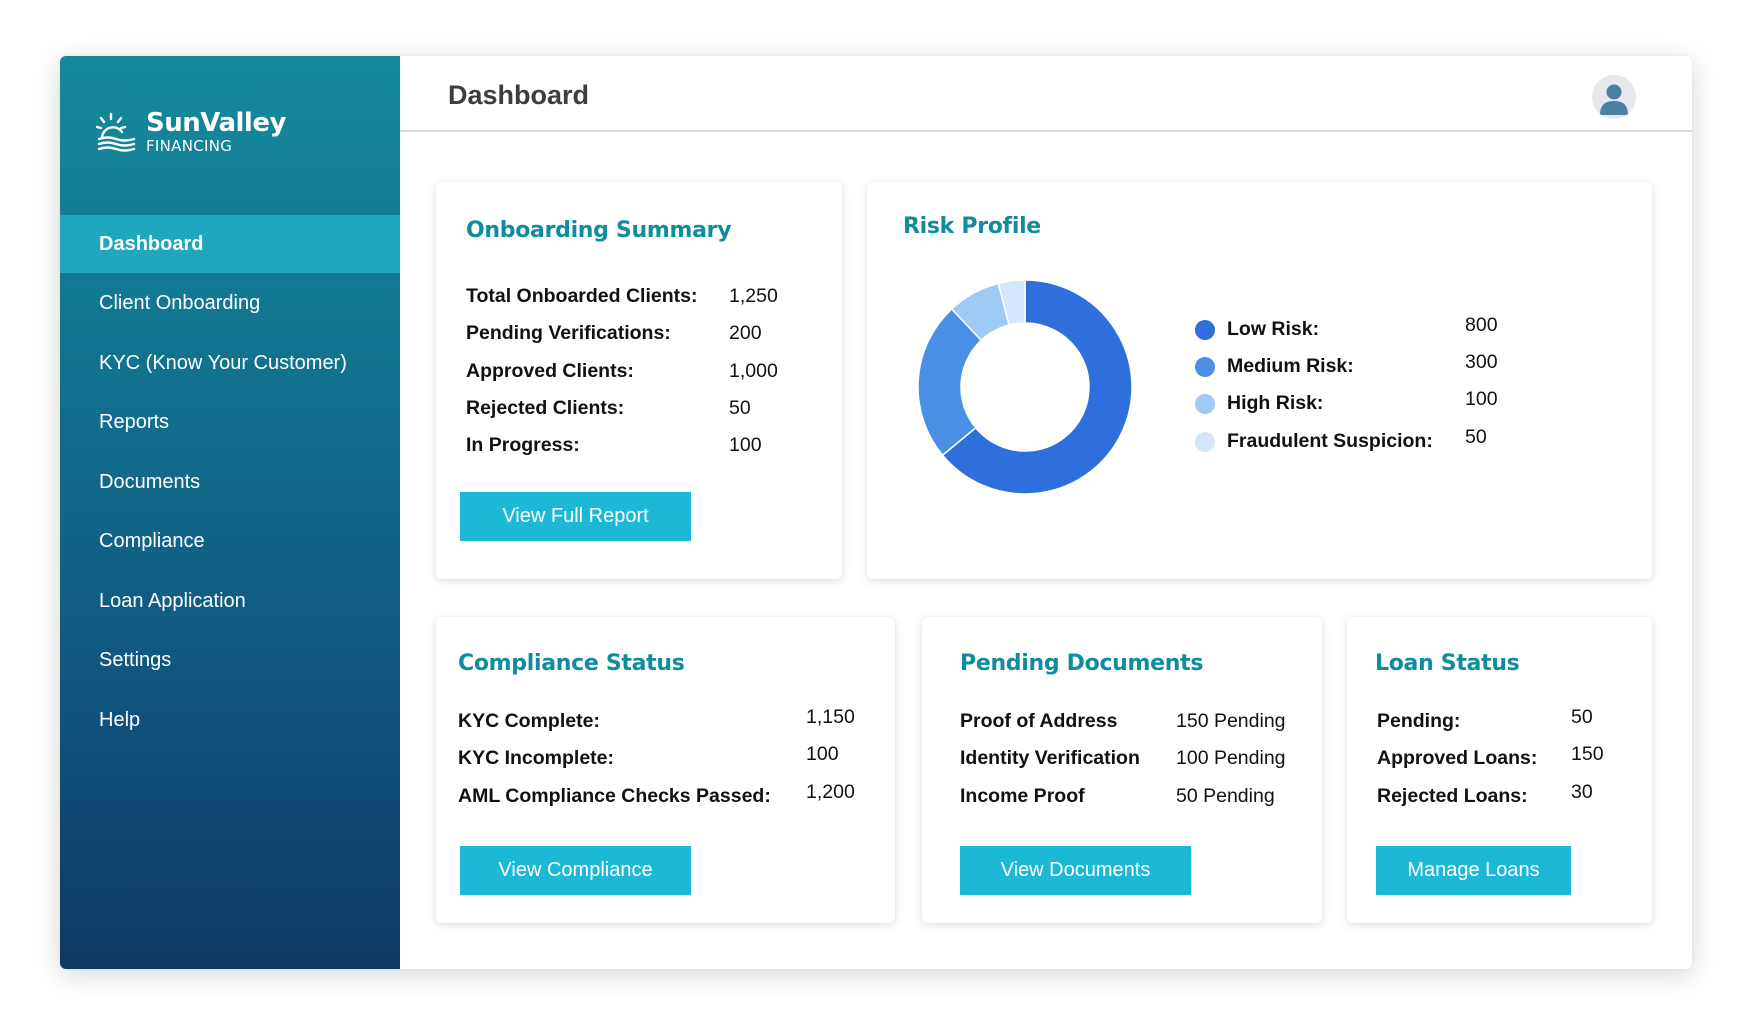  What do you see at coordinates (189, 146) in the screenshot?
I see `brand-tagline: FINANCING` at bounding box center [189, 146].